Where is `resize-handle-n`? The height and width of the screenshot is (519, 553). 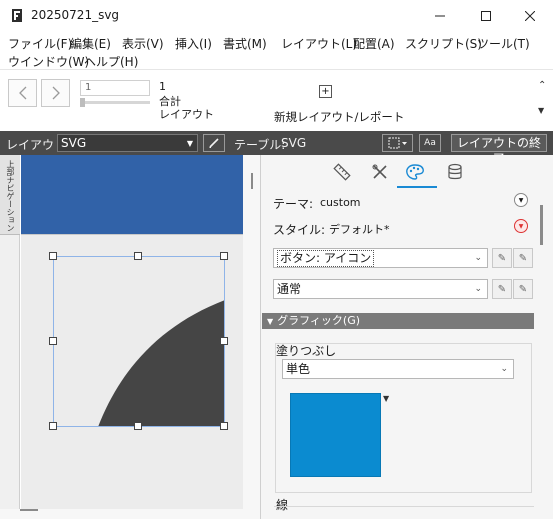
resize-handle-n is located at coordinates (138, 256).